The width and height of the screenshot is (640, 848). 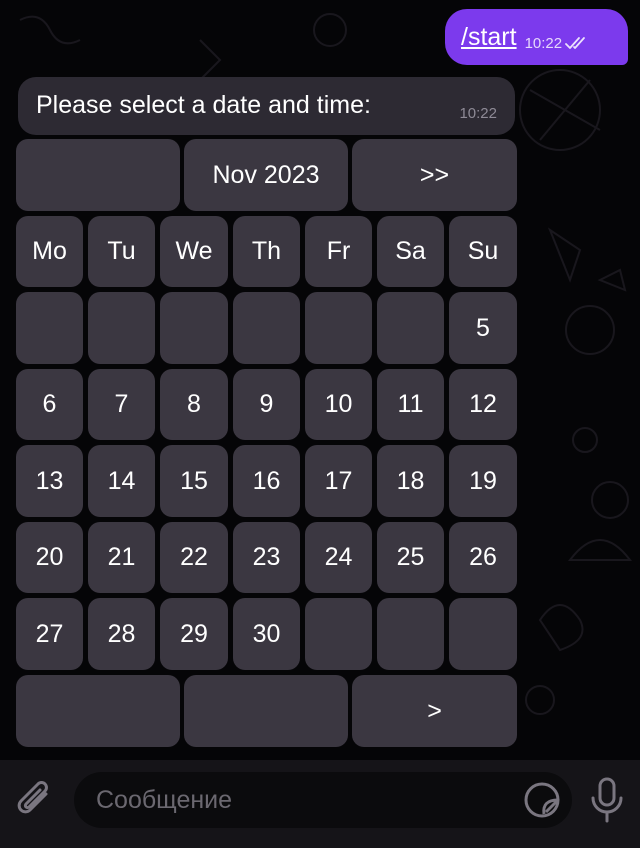 I want to click on weekday-su-button: Su, so click(x=483, y=251).